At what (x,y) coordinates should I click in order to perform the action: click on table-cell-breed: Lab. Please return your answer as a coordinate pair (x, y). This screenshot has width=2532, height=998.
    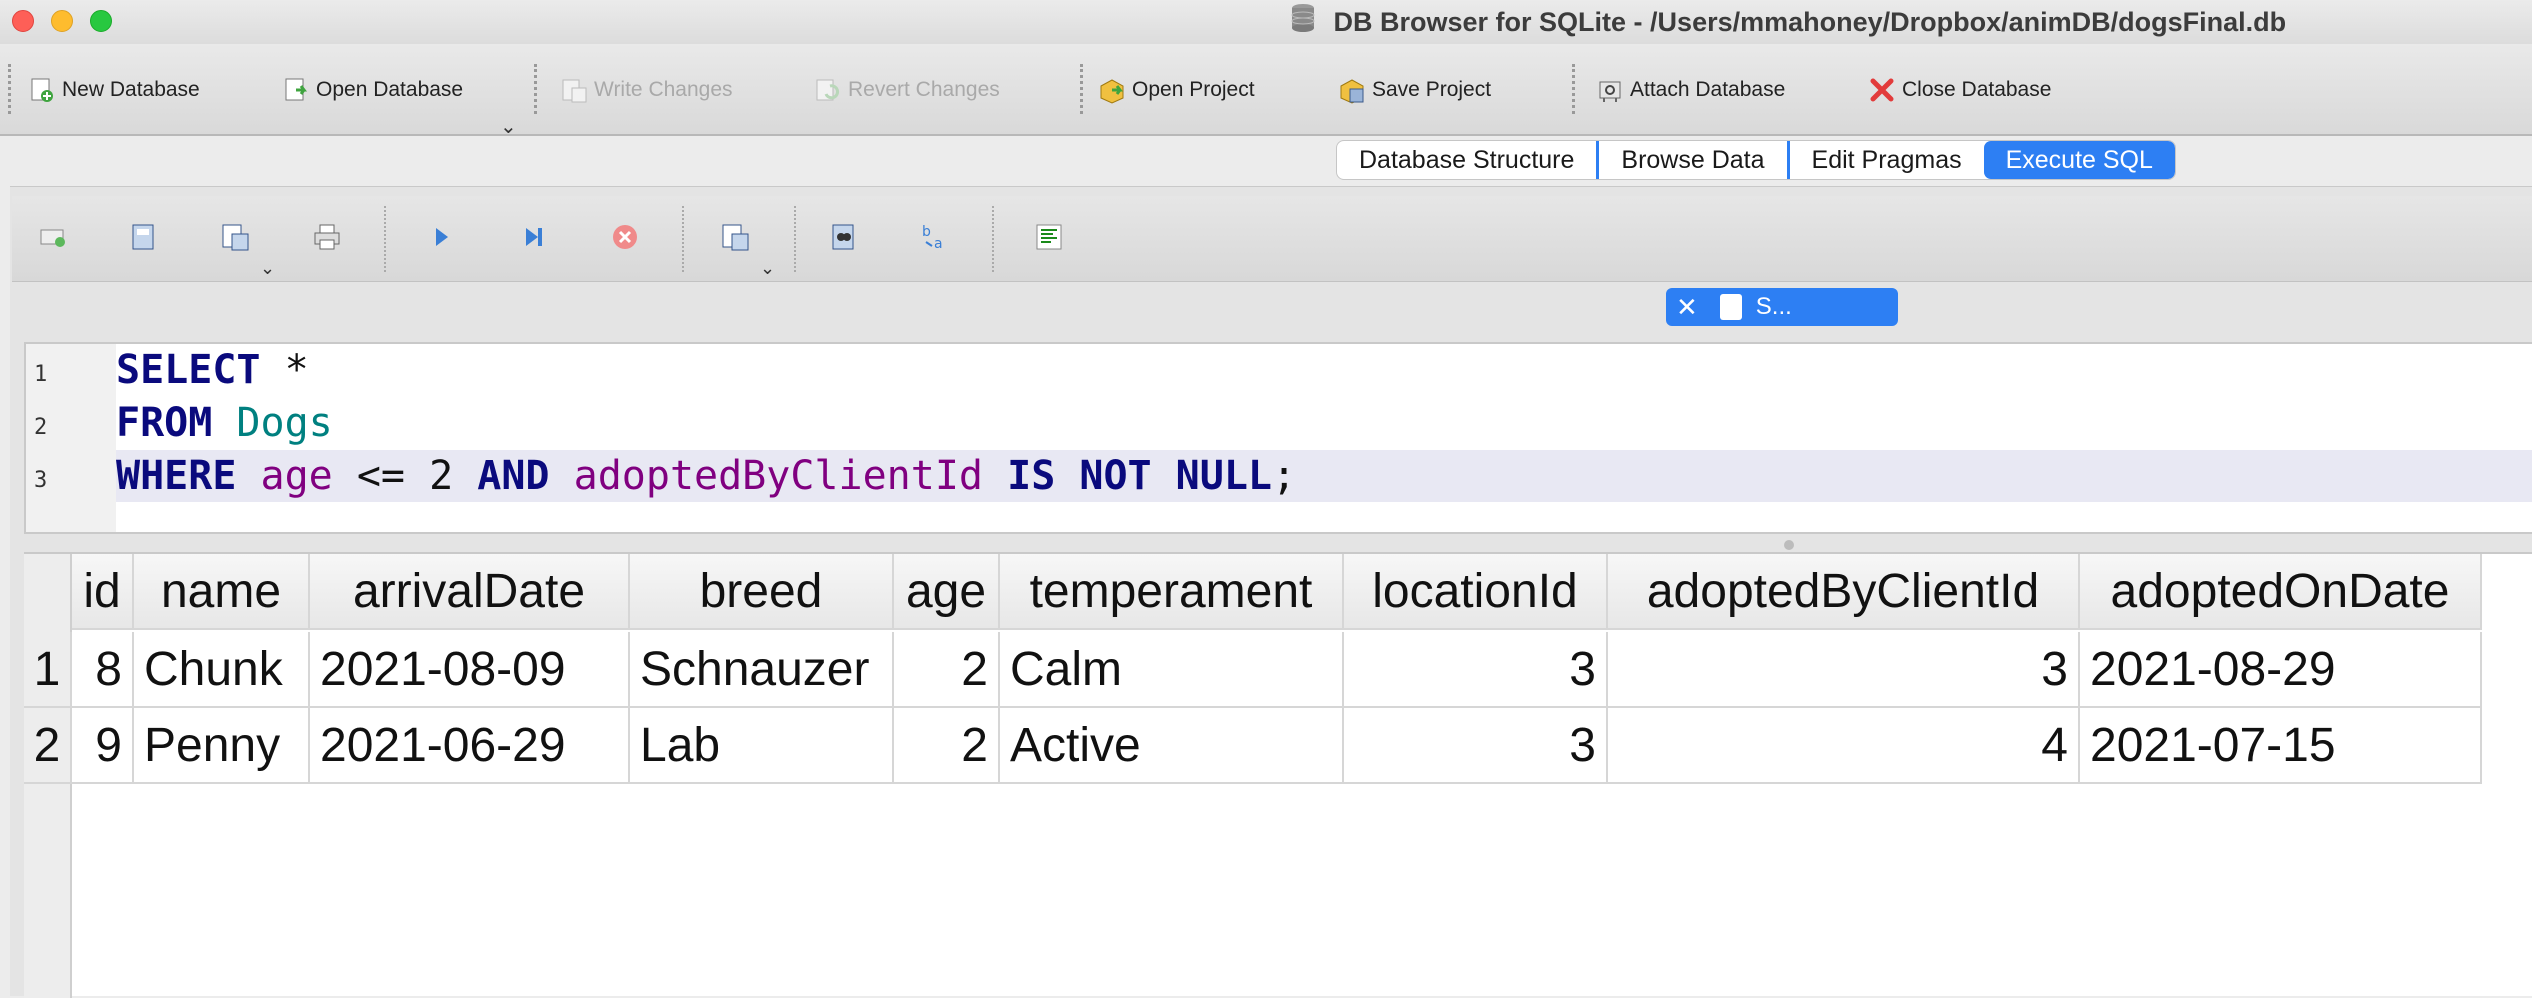
    Looking at the image, I should click on (762, 746).